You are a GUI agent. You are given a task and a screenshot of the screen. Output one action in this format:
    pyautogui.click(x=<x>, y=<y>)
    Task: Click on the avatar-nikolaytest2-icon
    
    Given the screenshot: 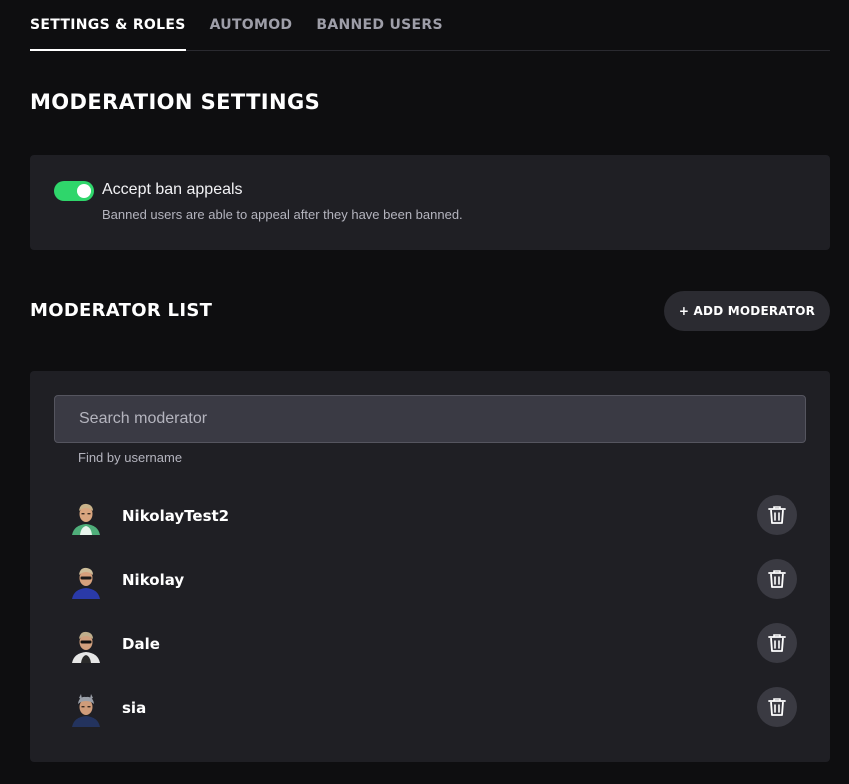 What is the action you would take?
    pyautogui.click(x=86, y=519)
    